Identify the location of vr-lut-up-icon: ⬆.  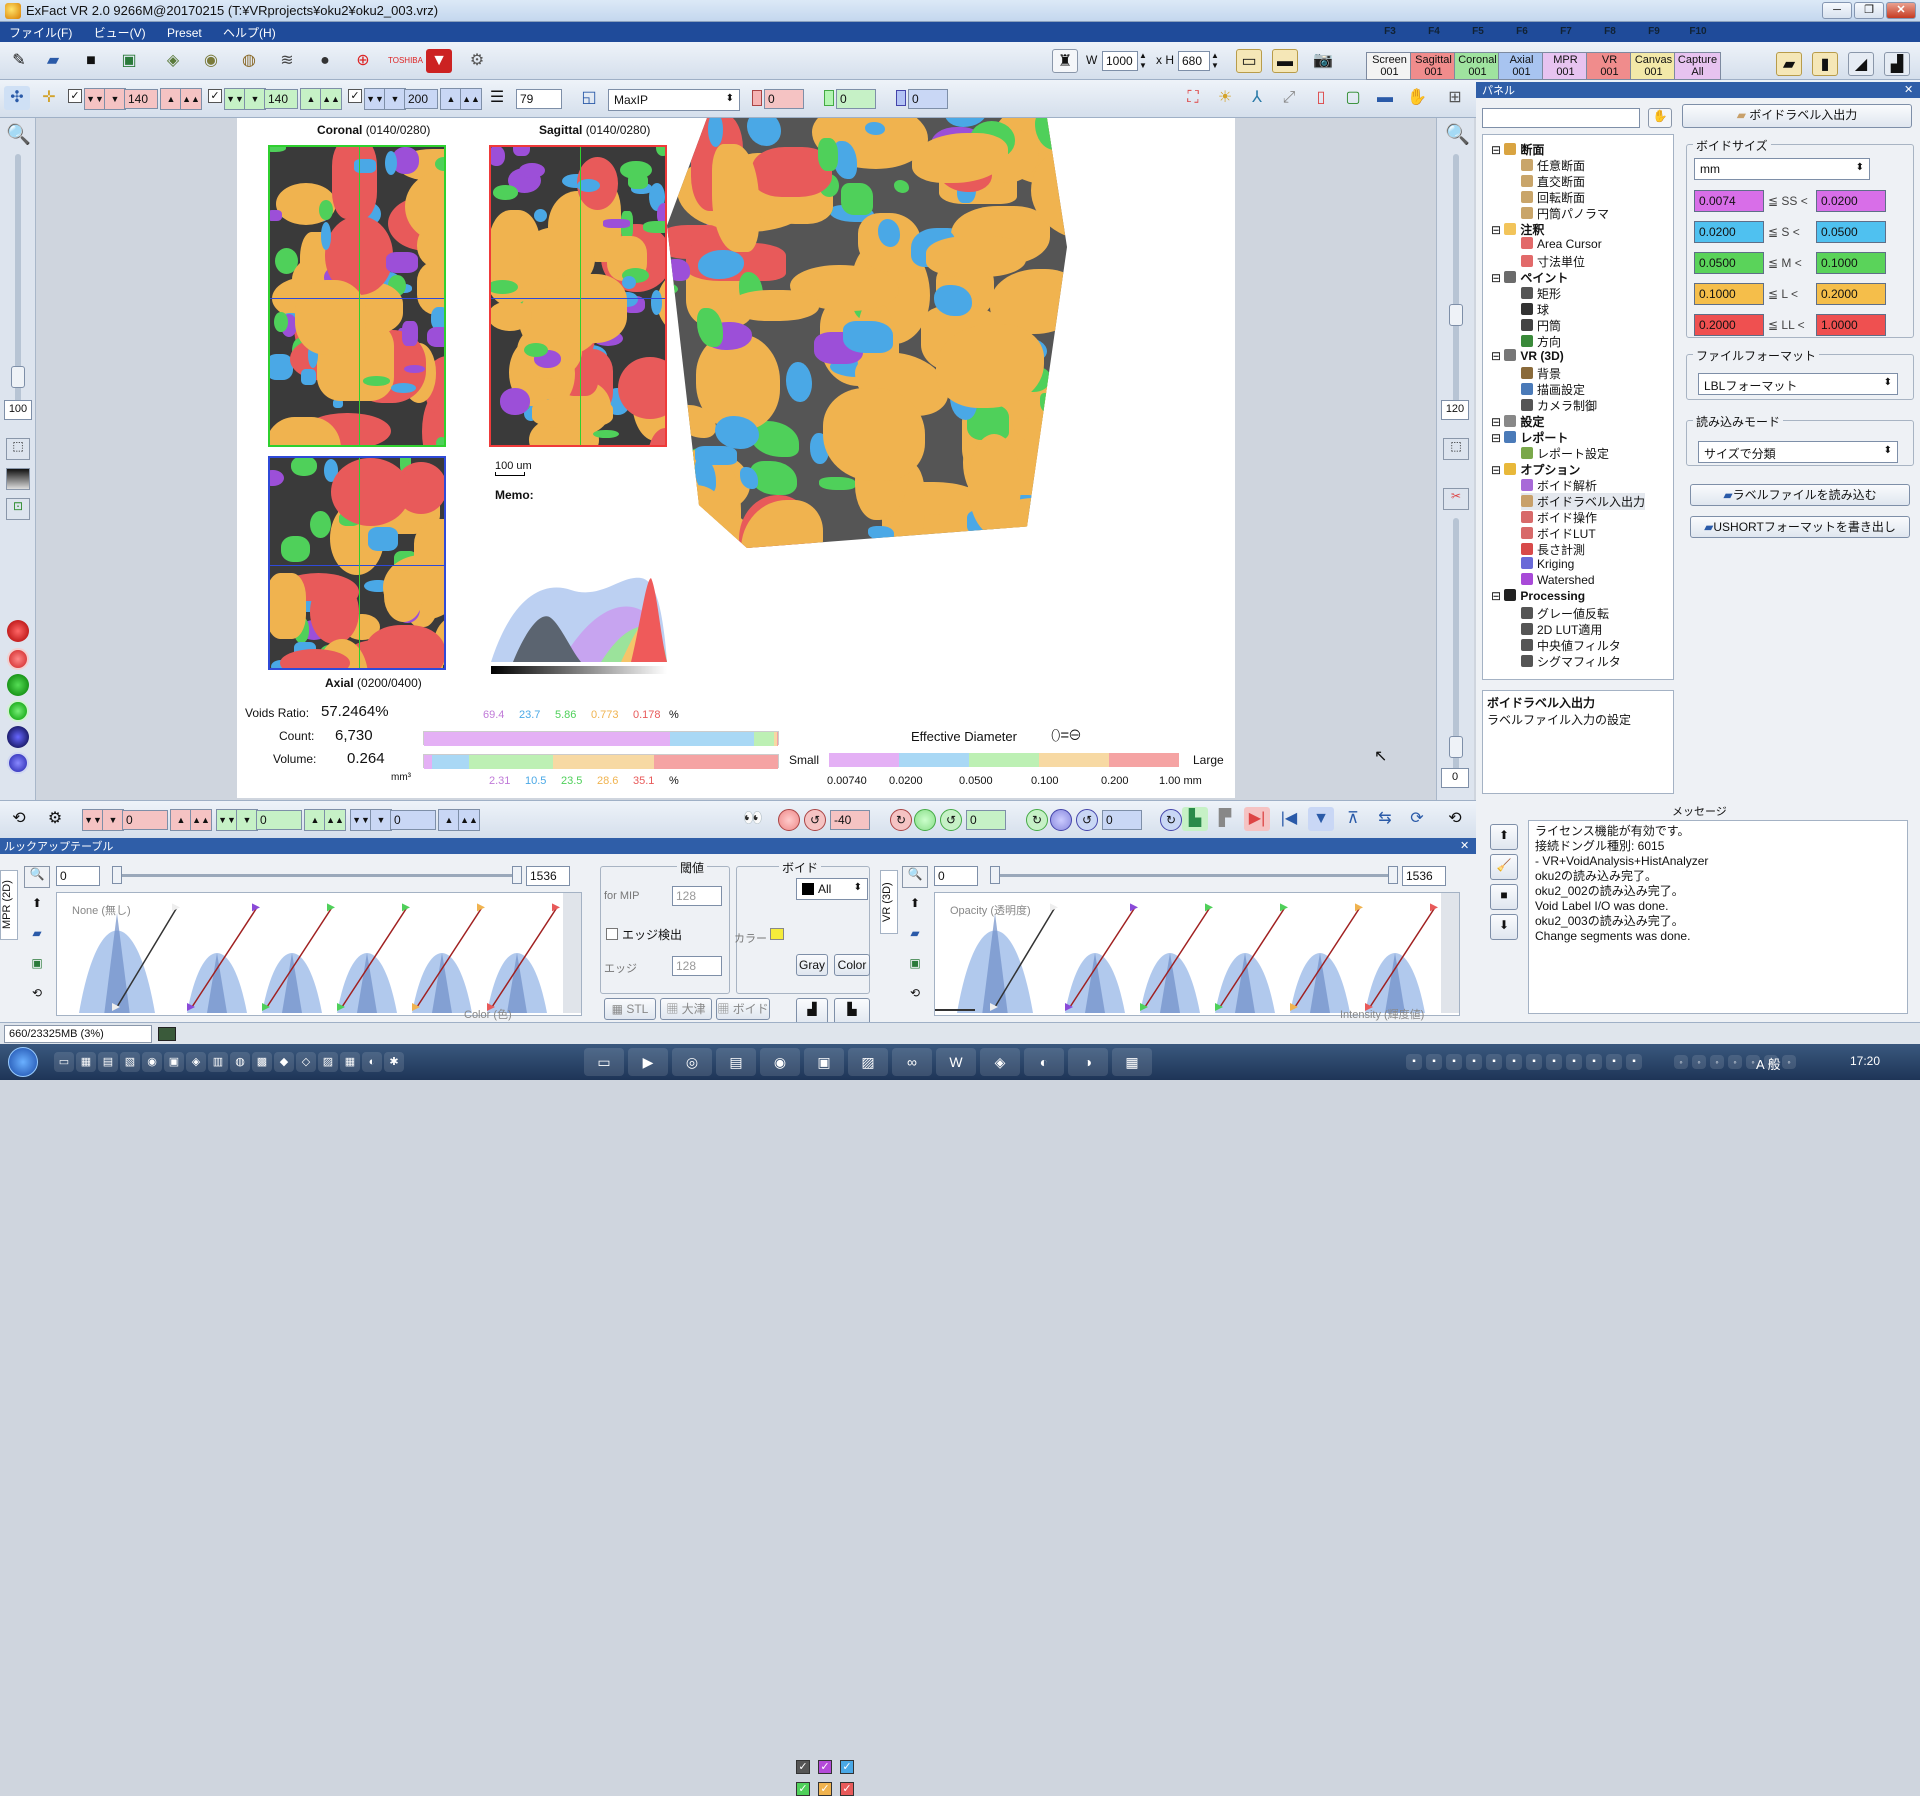
(915, 907).